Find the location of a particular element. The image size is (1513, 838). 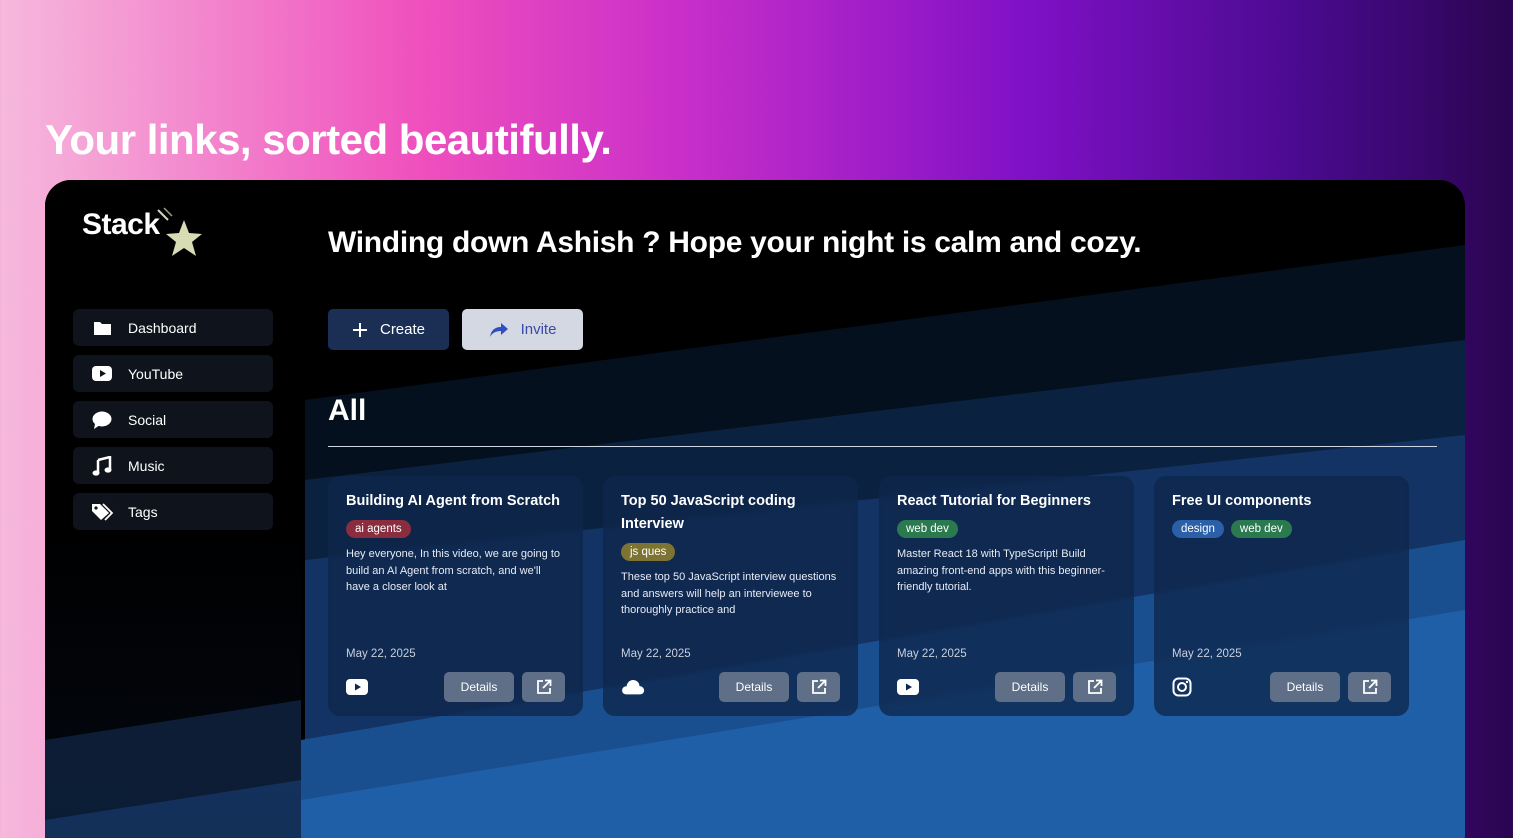

card-title: Free UI components is located at coordinates (1242, 501).